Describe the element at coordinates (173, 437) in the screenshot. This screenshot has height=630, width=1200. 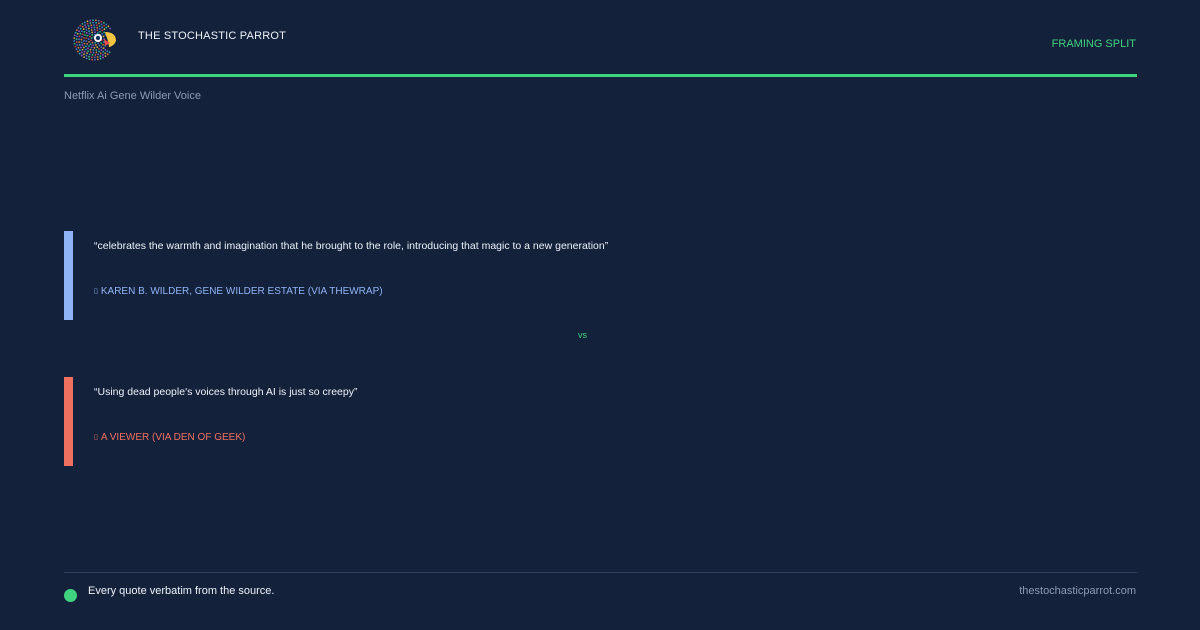
I see `attribution-text: A VIEWER (VIA DEN OF GEEK)` at that location.